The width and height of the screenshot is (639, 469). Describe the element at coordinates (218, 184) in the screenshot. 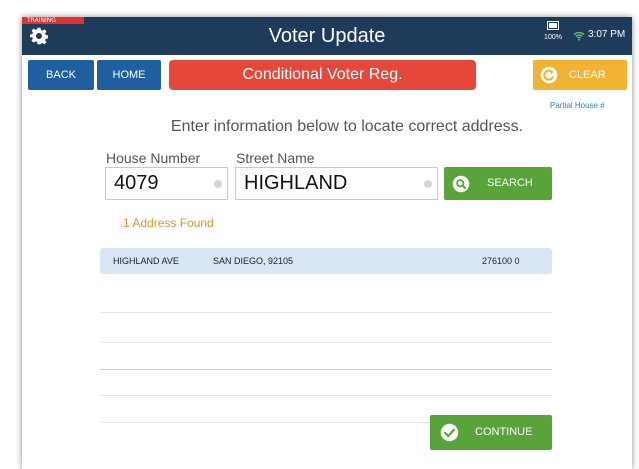

I see `clear-house-number-icon` at that location.